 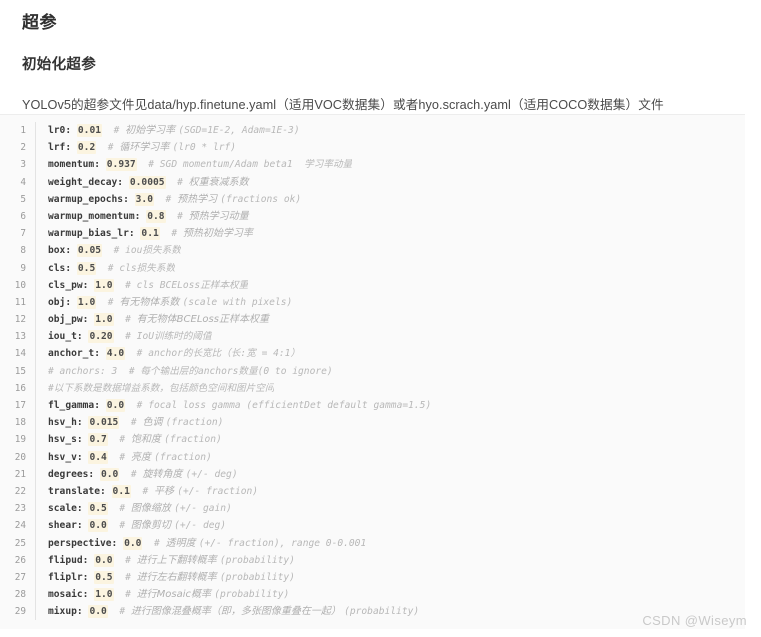 I want to click on code-comment-en: (scale with pixels), so click(x=237, y=302).